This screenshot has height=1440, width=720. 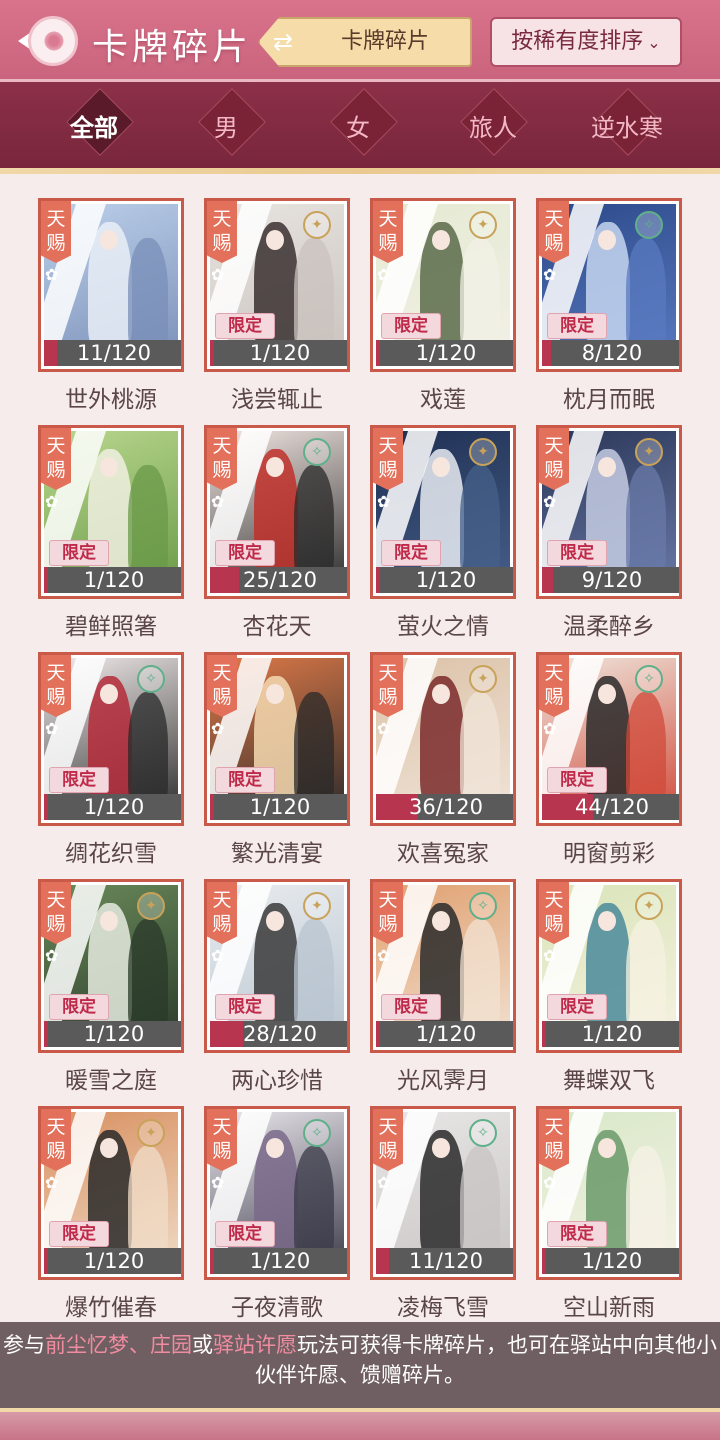 I want to click on tab-nishuihan: 逆水寒, so click(x=627, y=122).